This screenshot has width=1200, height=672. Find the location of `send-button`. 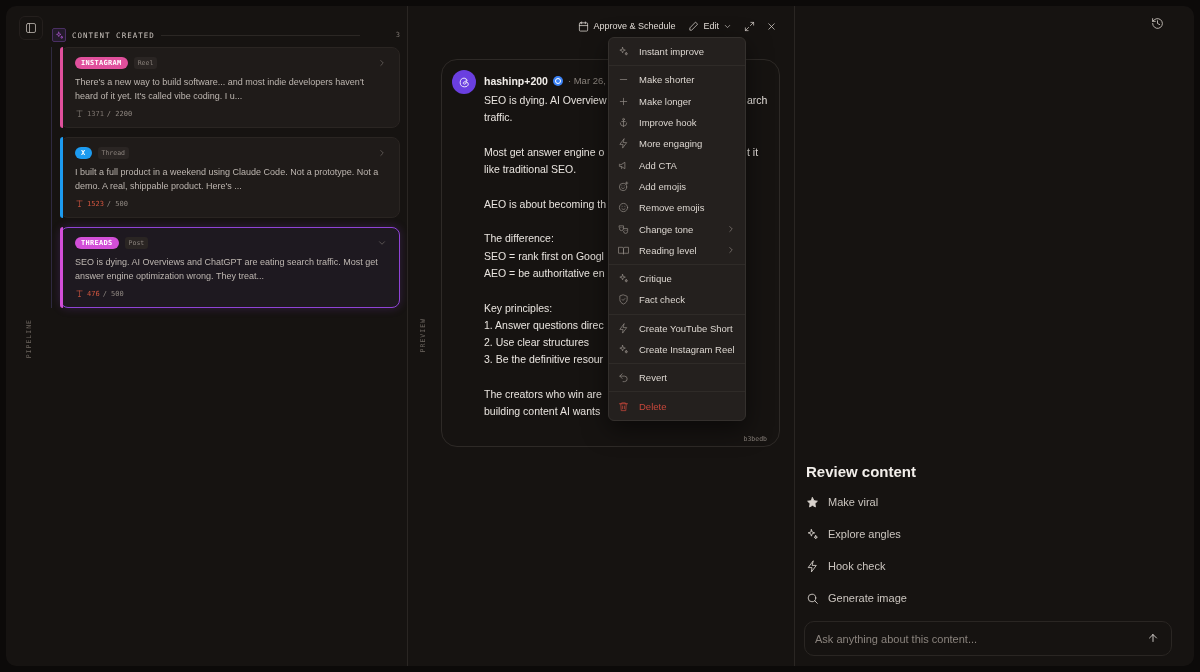

send-button is located at coordinates (1153, 638).